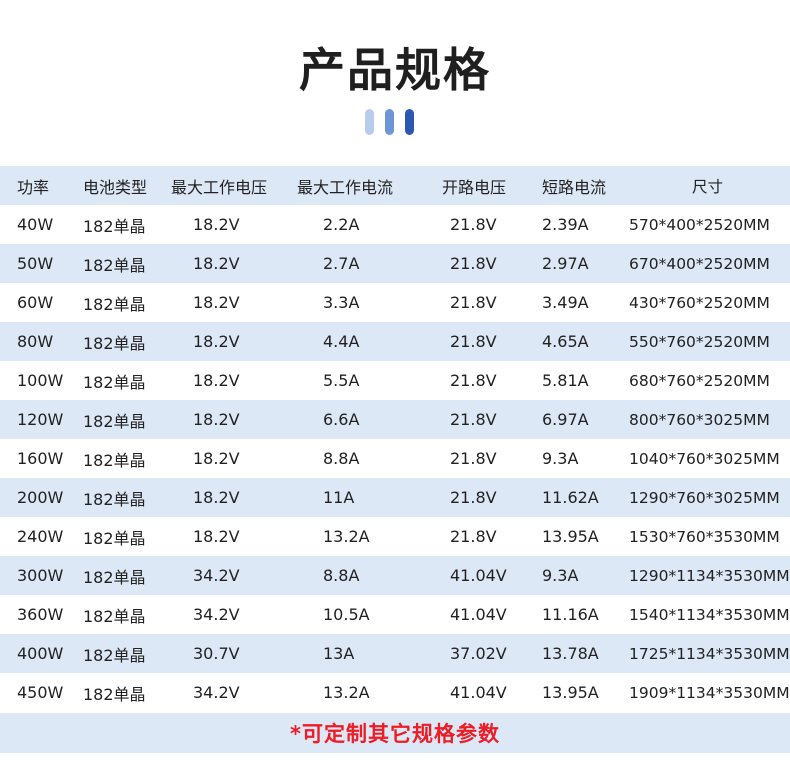 This screenshot has width=790, height=766. Describe the element at coordinates (474, 187) in the screenshot. I see `header-open-circuit-voltage: 开路电压` at that location.